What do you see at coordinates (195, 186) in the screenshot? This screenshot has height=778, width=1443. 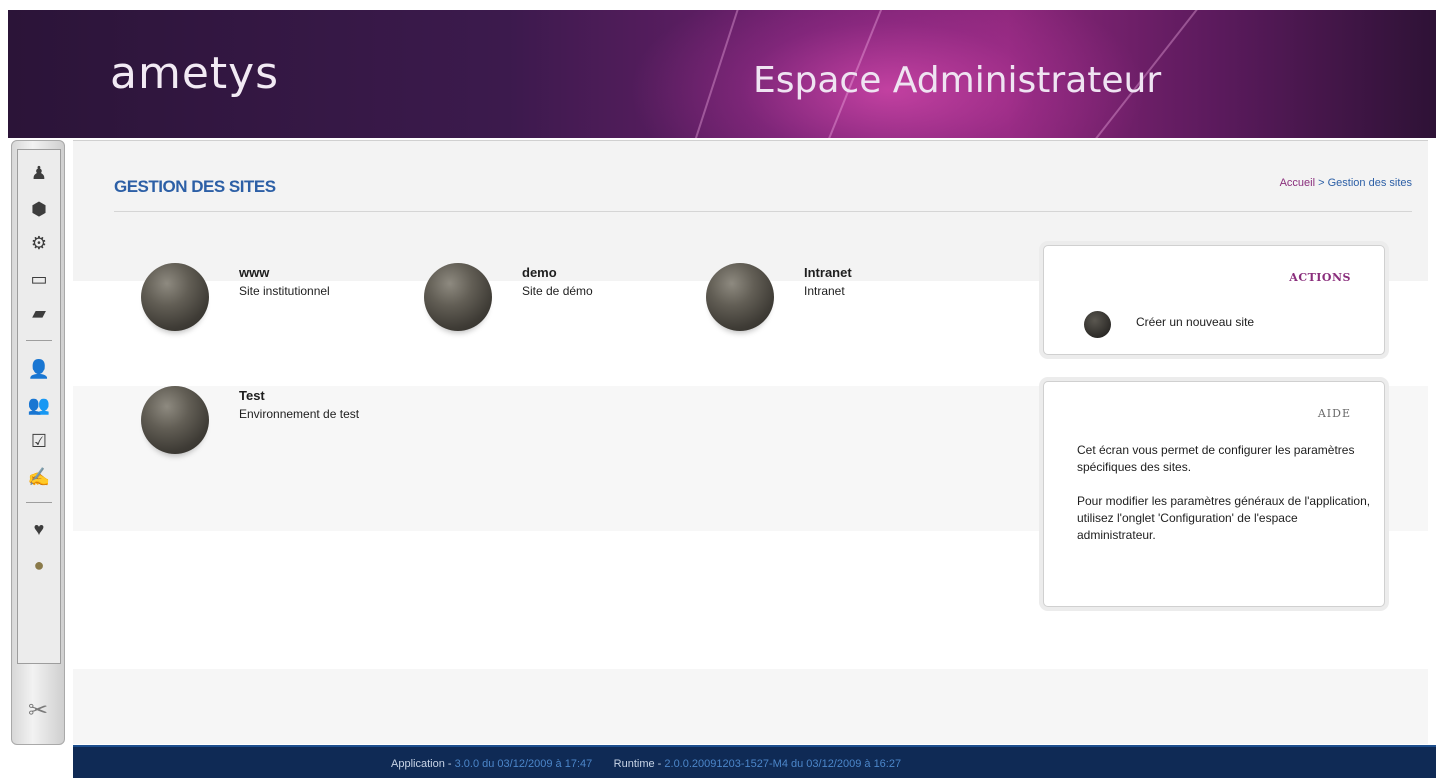 I see `page-title: GESTION DES SITES` at bounding box center [195, 186].